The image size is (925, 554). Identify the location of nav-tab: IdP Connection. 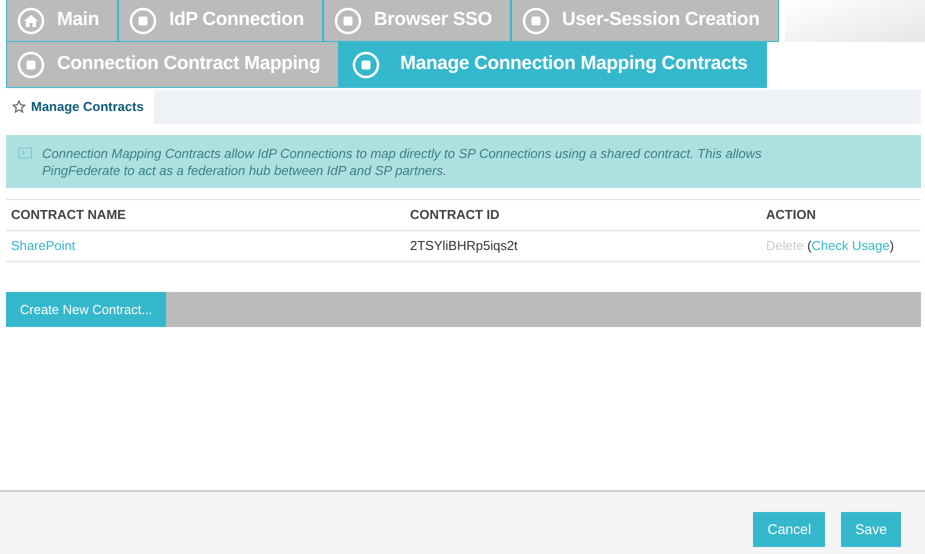
(220, 21).